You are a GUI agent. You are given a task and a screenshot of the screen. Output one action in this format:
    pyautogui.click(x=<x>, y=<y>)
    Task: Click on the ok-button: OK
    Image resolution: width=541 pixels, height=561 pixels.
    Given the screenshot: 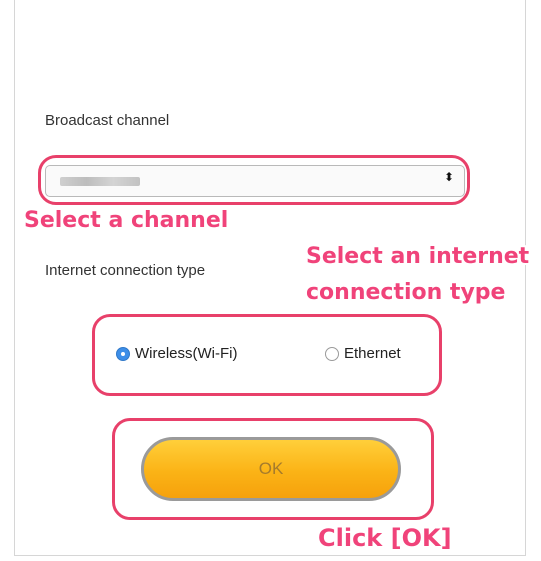 What is the action you would take?
    pyautogui.click(x=271, y=469)
    